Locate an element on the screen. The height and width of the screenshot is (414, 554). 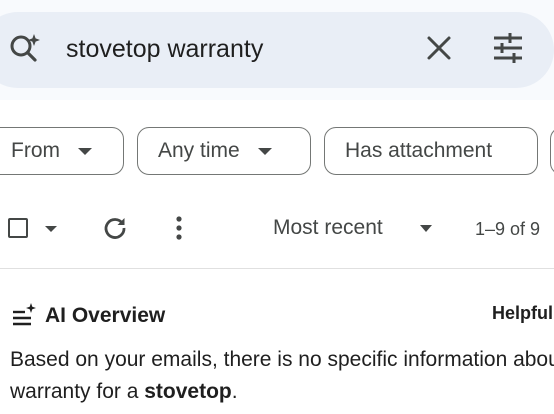
checkbox-icon is located at coordinates (18, 228).